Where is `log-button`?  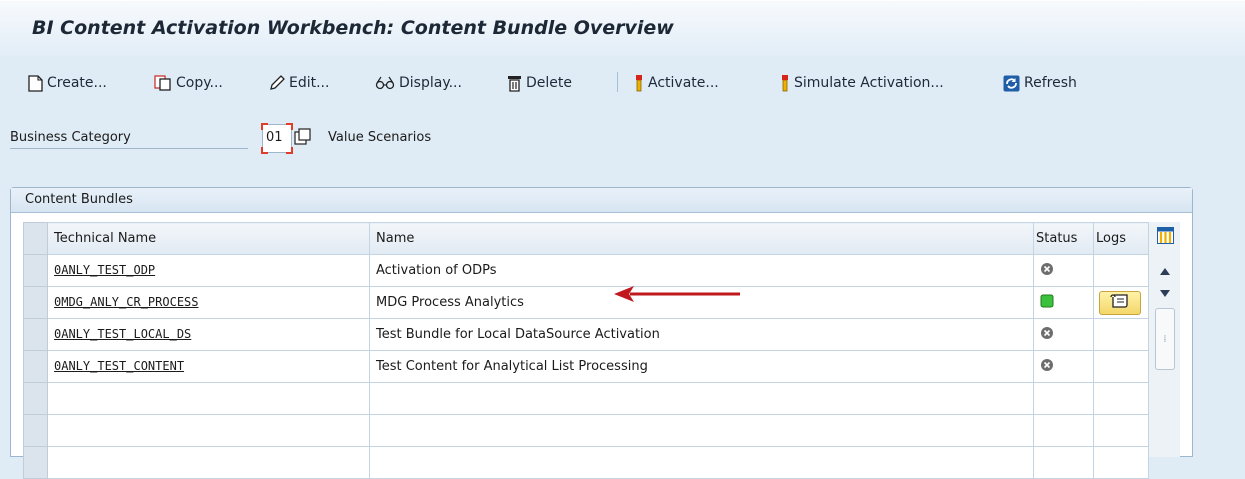
log-button is located at coordinates (1120, 302).